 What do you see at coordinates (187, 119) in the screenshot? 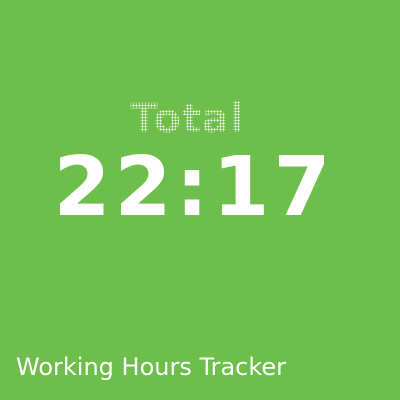
I see `total-label: Total` at bounding box center [187, 119].